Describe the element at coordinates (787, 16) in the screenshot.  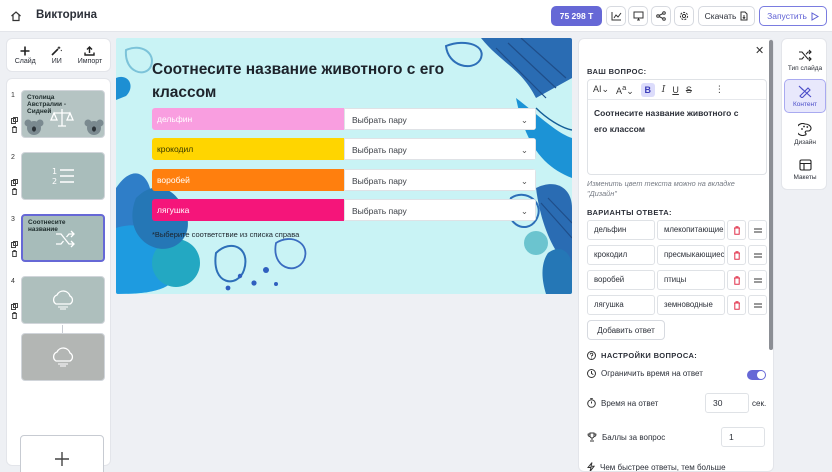
I see `run-label: Запустить` at that location.